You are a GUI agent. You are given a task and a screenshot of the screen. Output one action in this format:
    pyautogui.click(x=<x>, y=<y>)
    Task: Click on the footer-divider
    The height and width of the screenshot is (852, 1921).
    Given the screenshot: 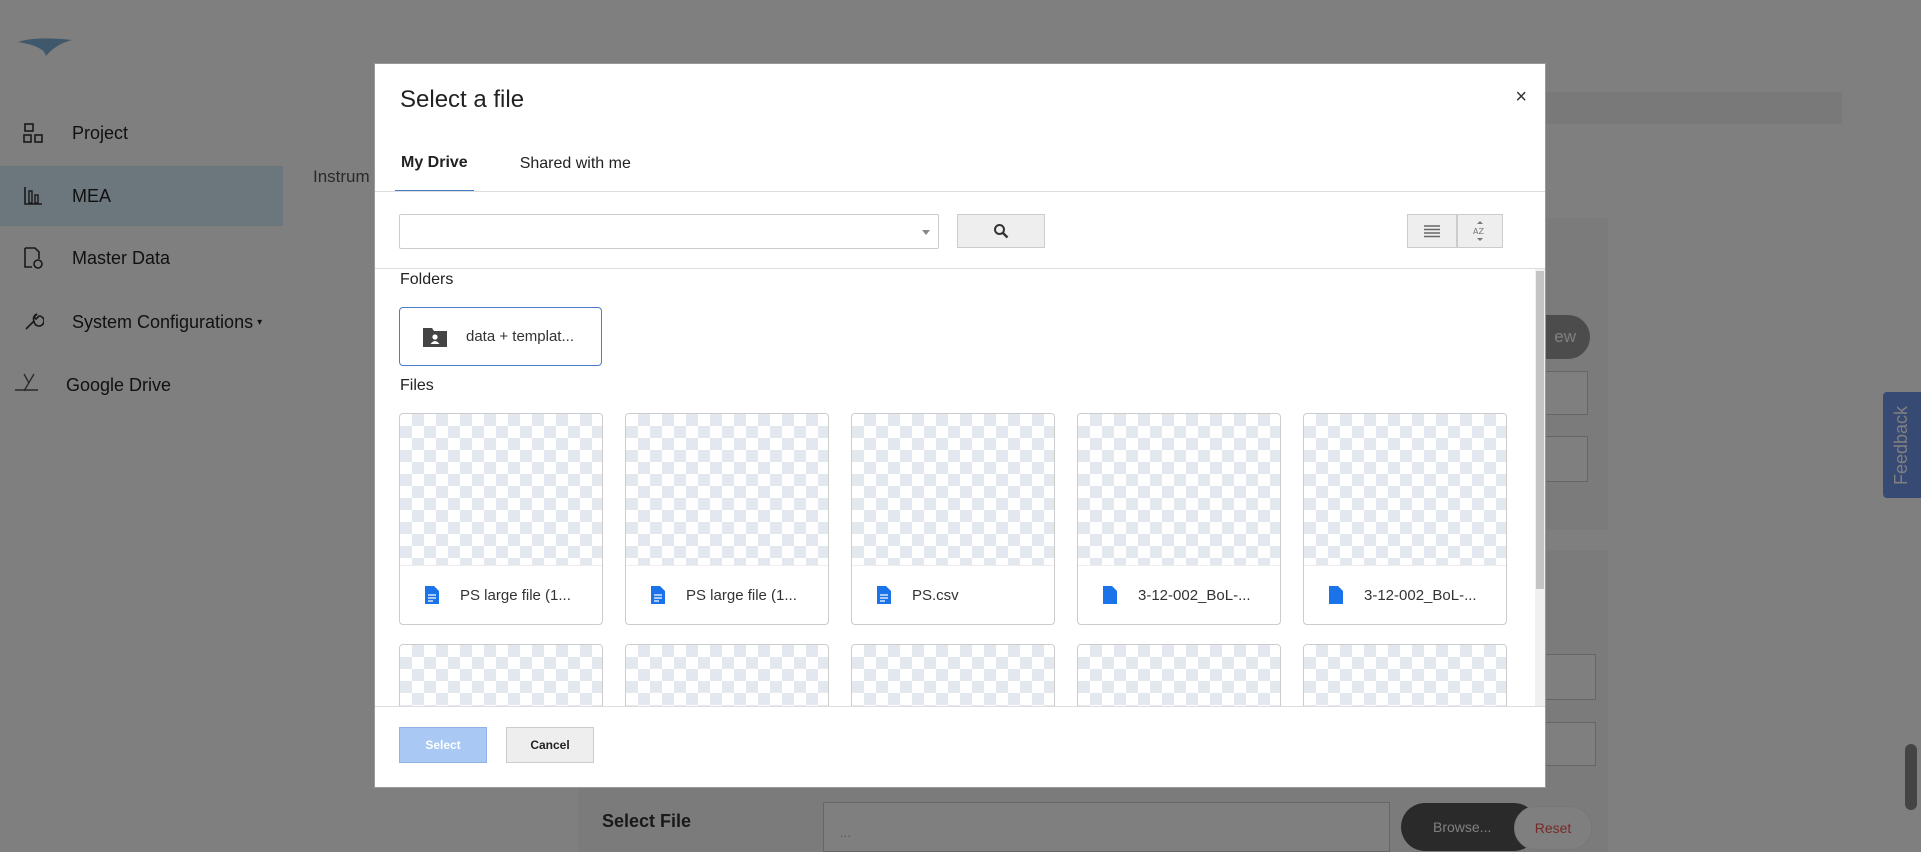 What is the action you would take?
    pyautogui.click(x=960, y=706)
    